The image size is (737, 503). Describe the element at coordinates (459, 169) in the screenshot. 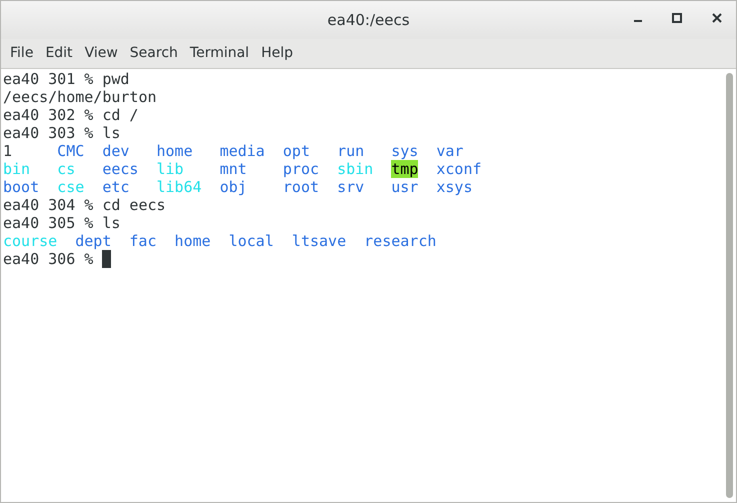

I see `file-name: xconf` at that location.